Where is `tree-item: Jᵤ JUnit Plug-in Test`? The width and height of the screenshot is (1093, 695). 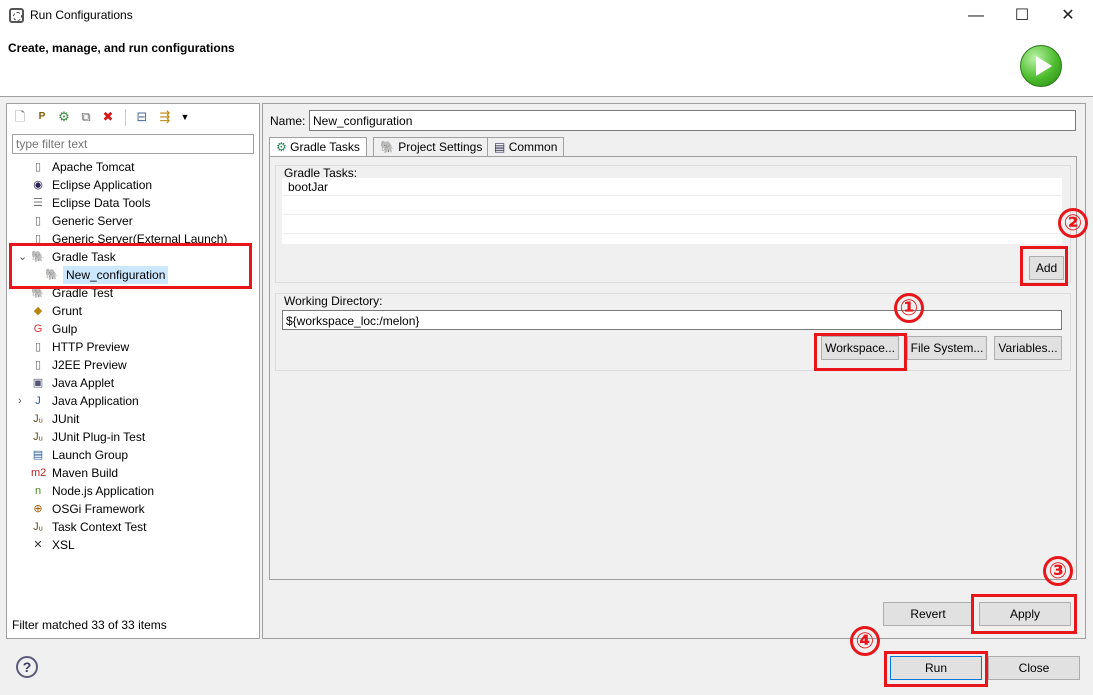
tree-item: Jᵤ JUnit Plug-in Test is located at coordinates (133, 437).